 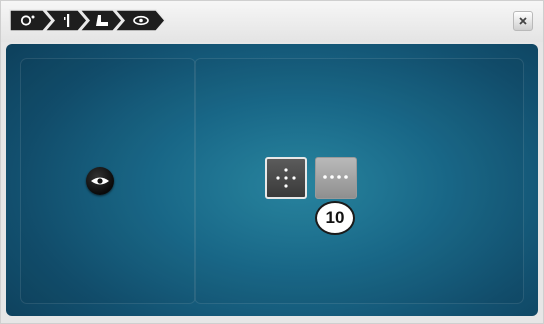 I want to click on option-dots-row-button, so click(x=336, y=178).